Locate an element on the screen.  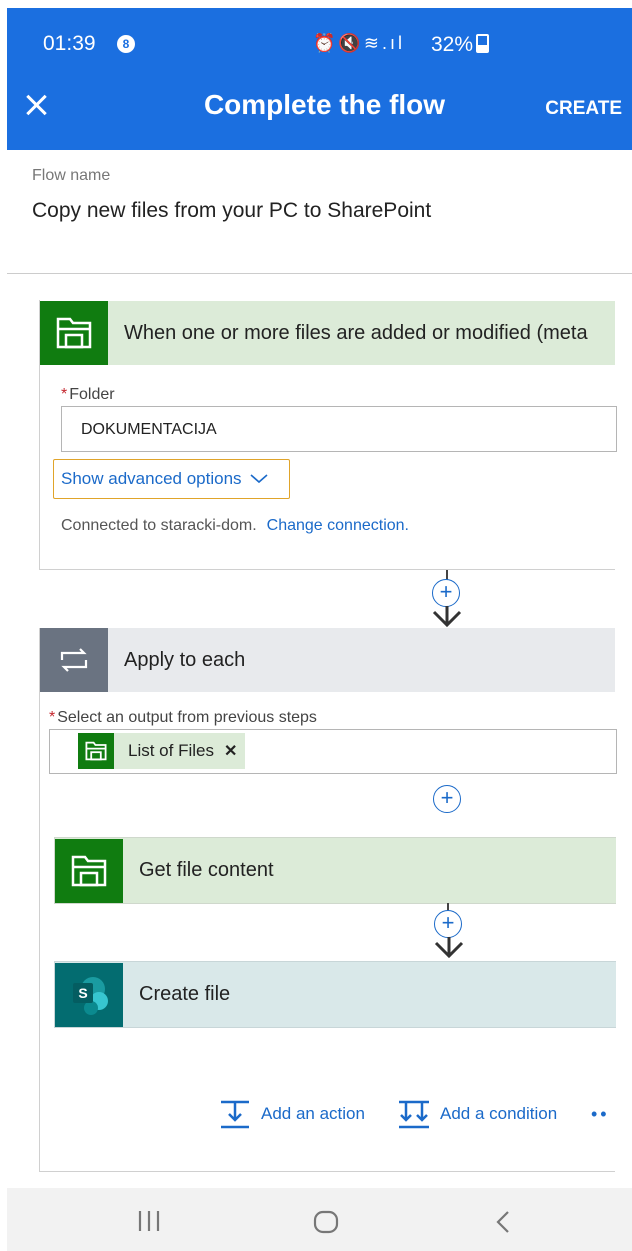
notification-badge: 8 is located at coordinates (126, 44).